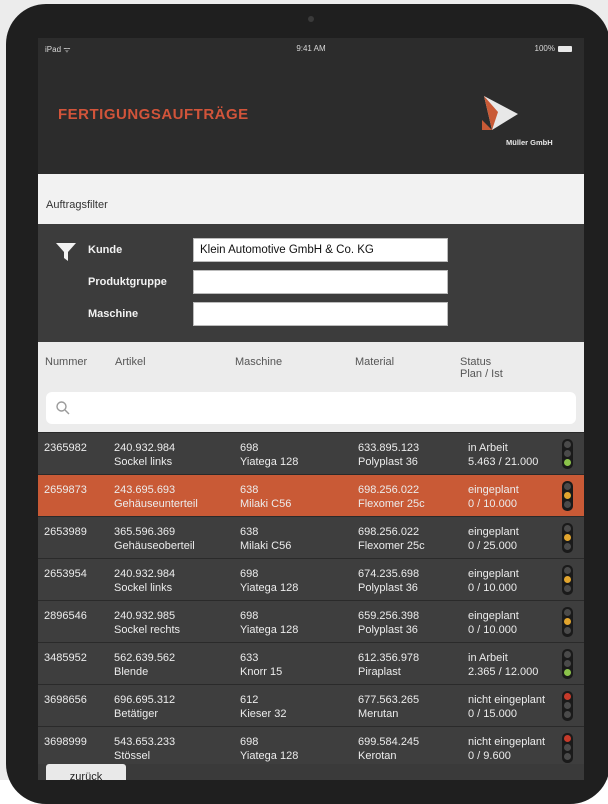 This screenshot has height=804, width=608. Describe the element at coordinates (127, 282) in the screenshot. I see `produktgruppe-label: Produktgruppe` at that location.